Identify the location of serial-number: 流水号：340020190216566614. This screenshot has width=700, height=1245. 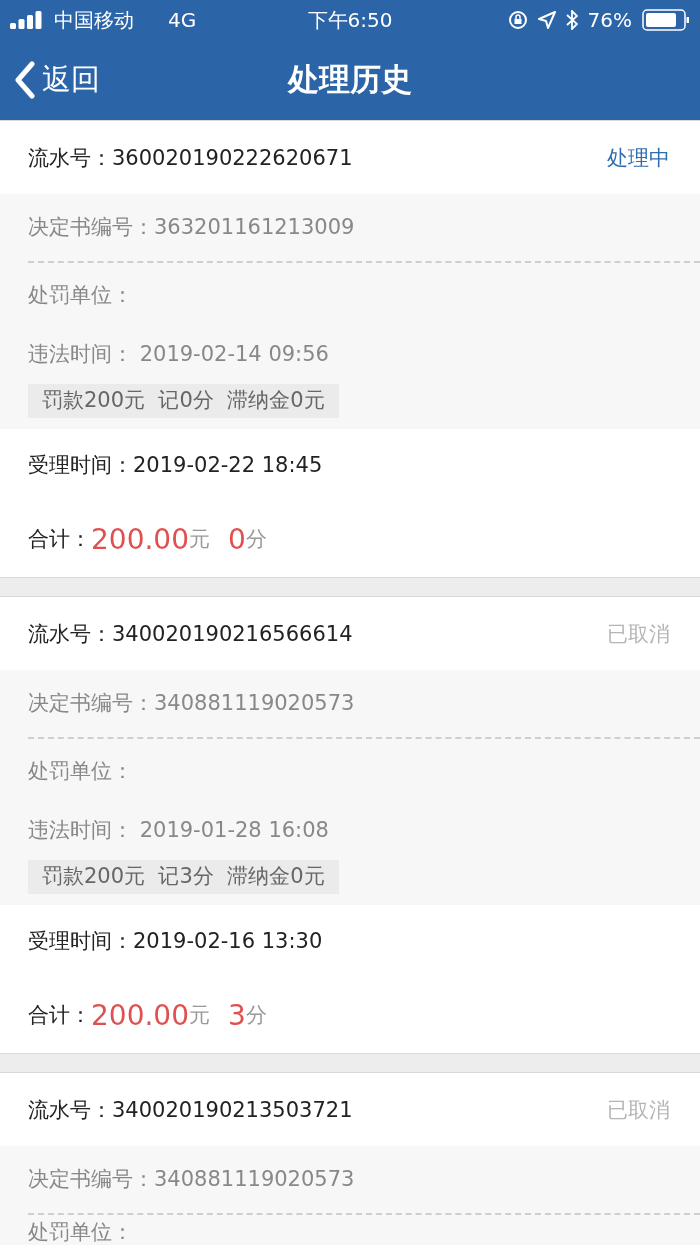
(190, 634).